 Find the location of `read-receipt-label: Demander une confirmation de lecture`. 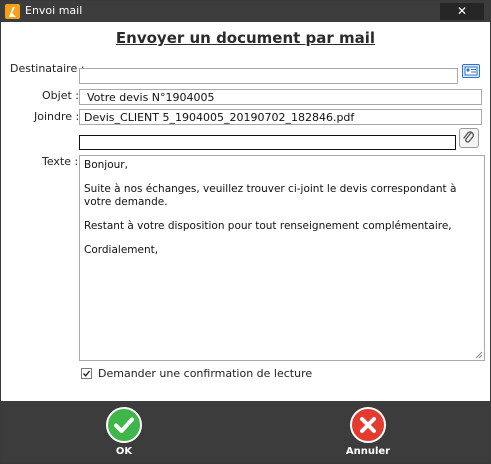

read-receipt-label: Demander une confirmation de lecture is located at coordinates (205, 373).